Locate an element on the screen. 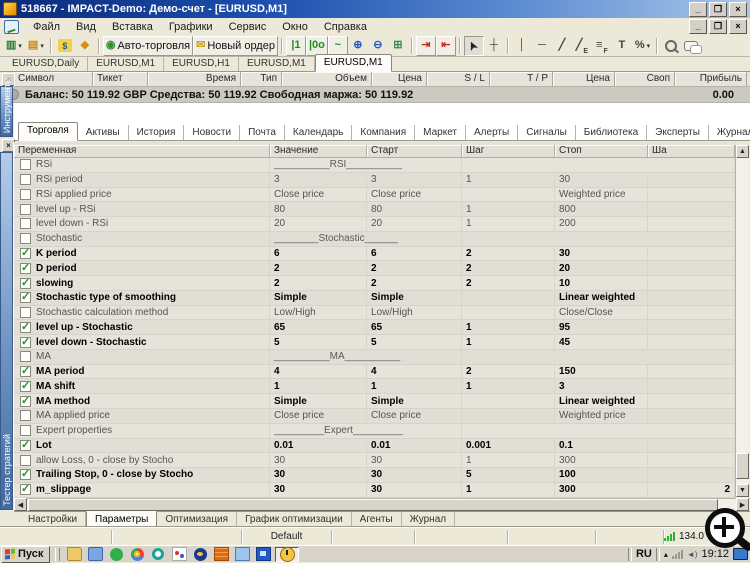 This screenshot has width=750, height=563. horizontal-scroll-thumb is located at coordinates (373, 505).